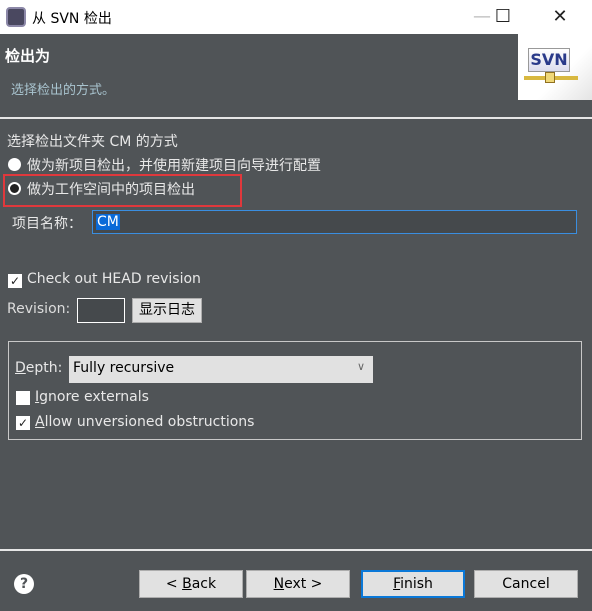 This screenshot has height=611, width=592. What do you see at coordinates (23, 423) in the screenshot?
I see `allow-unversioned-checkbox: ✓` at bounding box center [23, 423].